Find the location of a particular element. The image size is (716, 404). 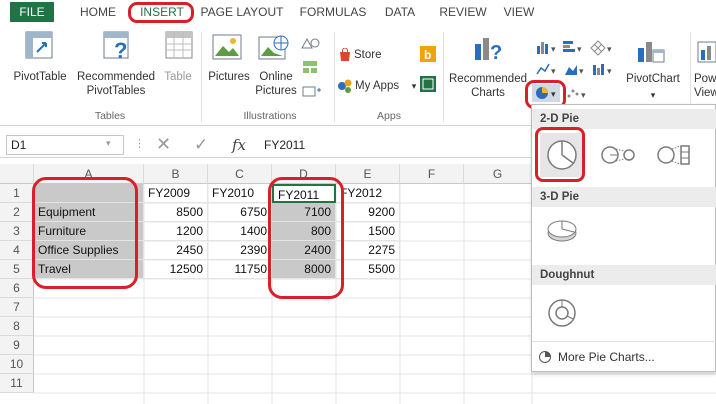

table-button: Table is located at coordinates (178, 77).